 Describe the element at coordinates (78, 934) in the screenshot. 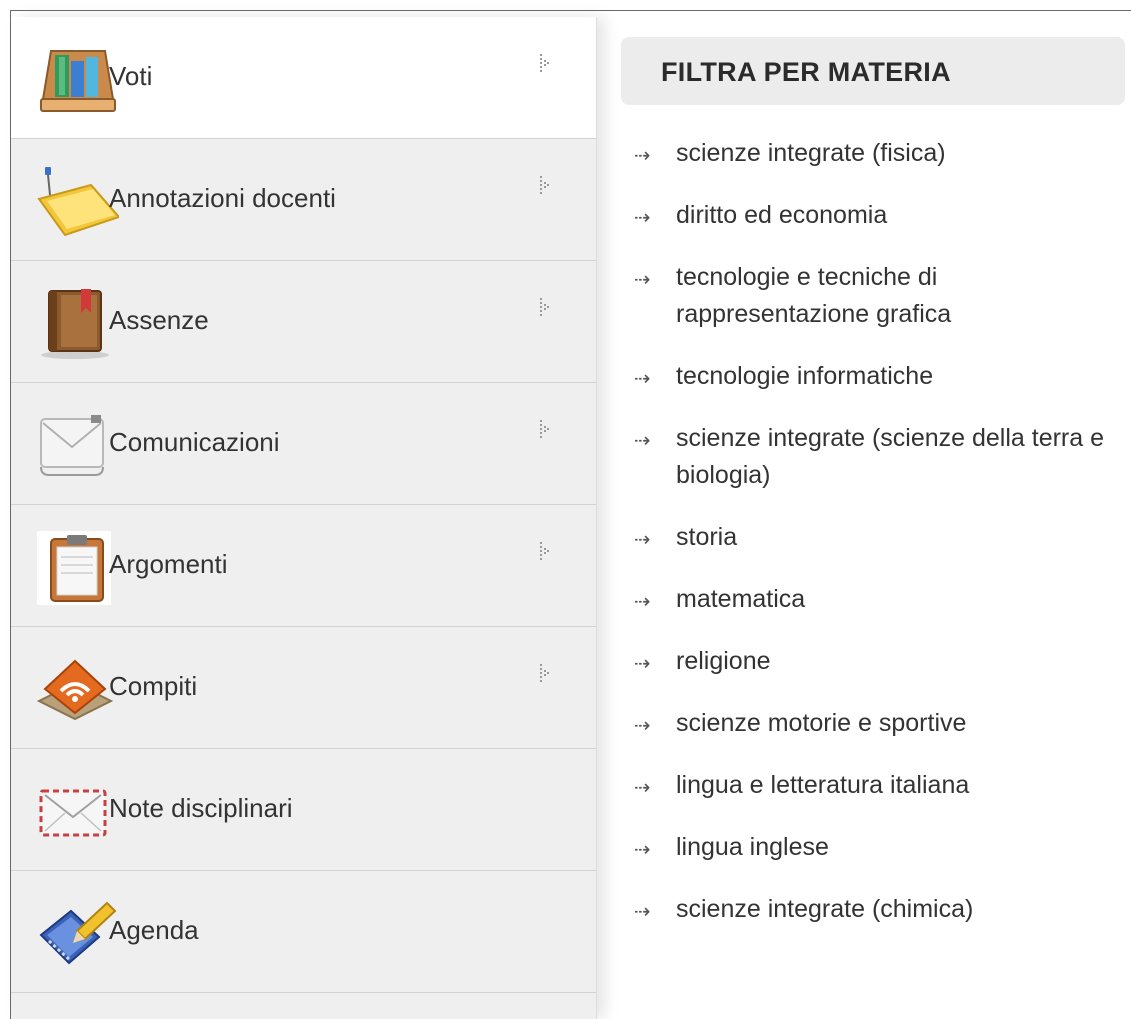

I see `pencil-notebook-icon` at that location.